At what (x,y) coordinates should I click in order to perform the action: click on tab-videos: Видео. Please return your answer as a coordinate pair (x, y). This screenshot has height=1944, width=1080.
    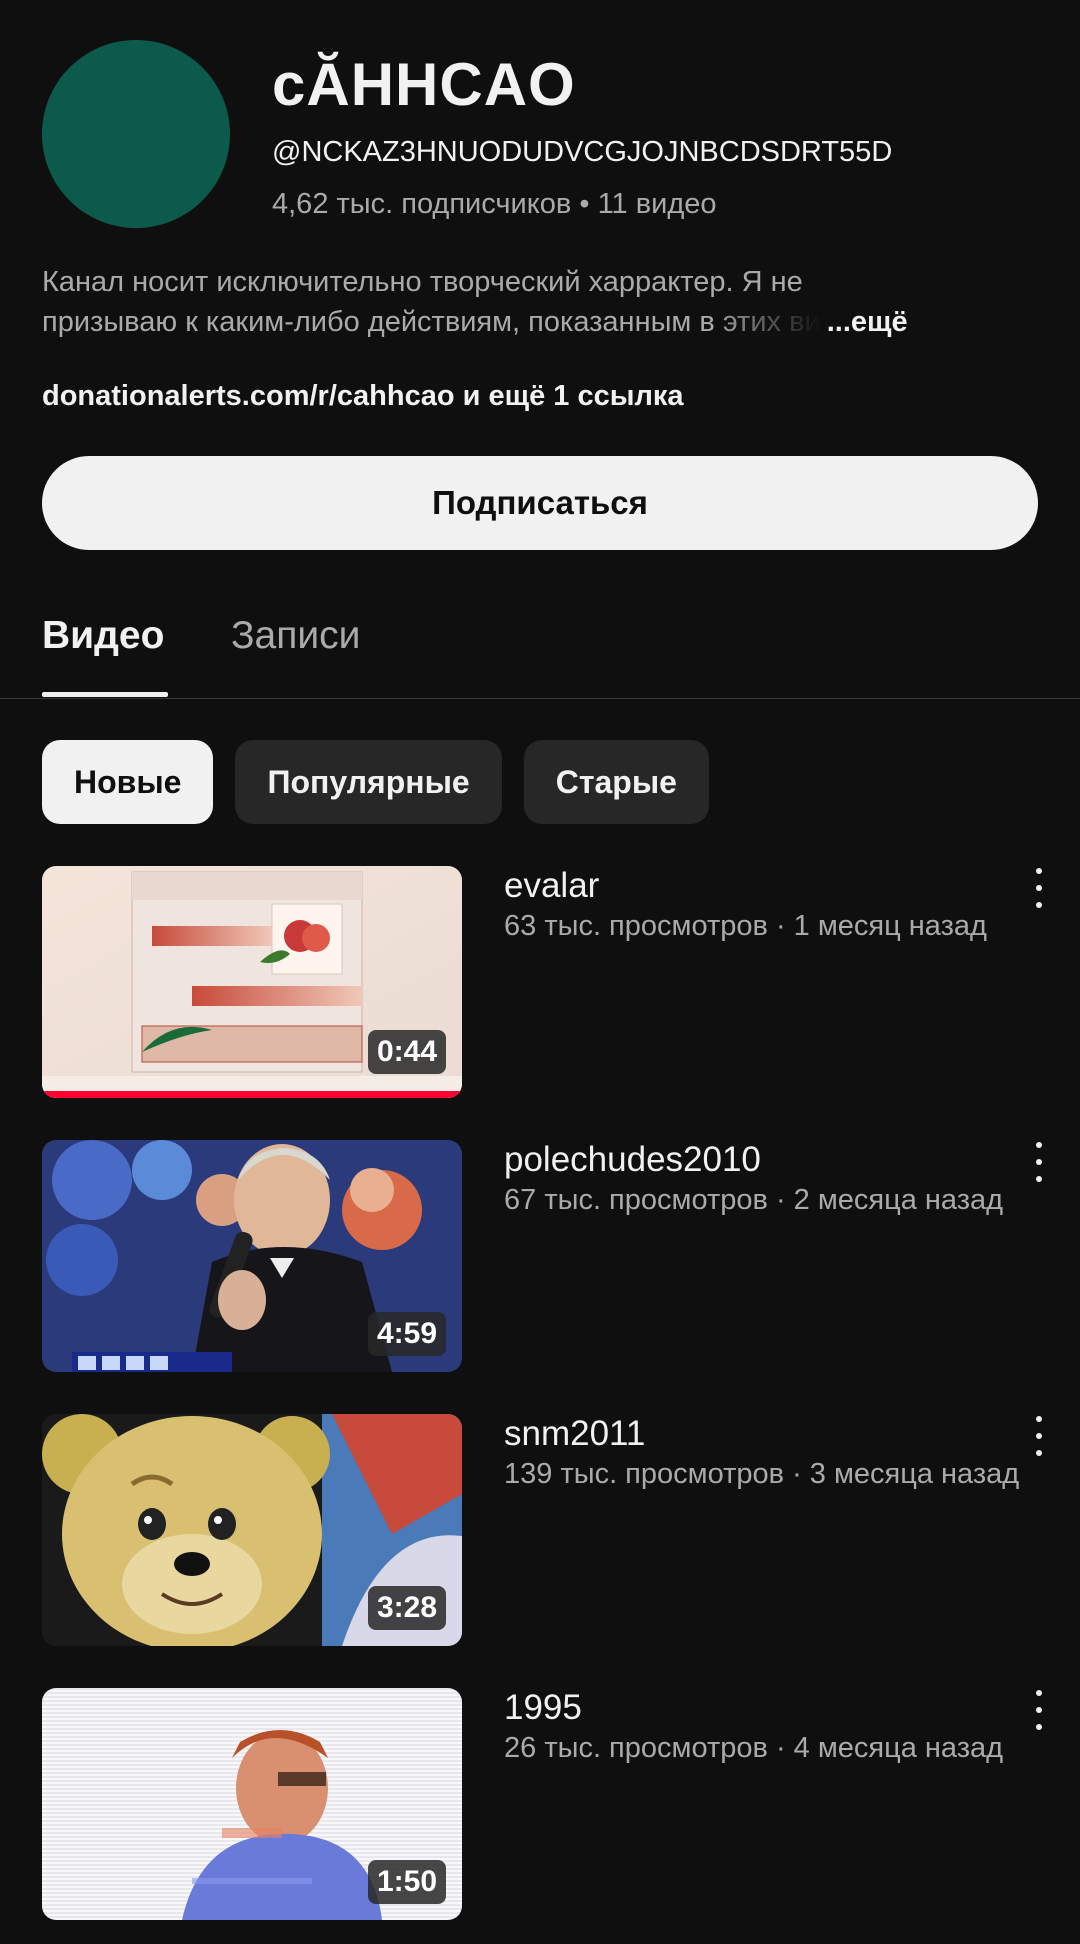
    Looking at the image, I should click on (103, 636).